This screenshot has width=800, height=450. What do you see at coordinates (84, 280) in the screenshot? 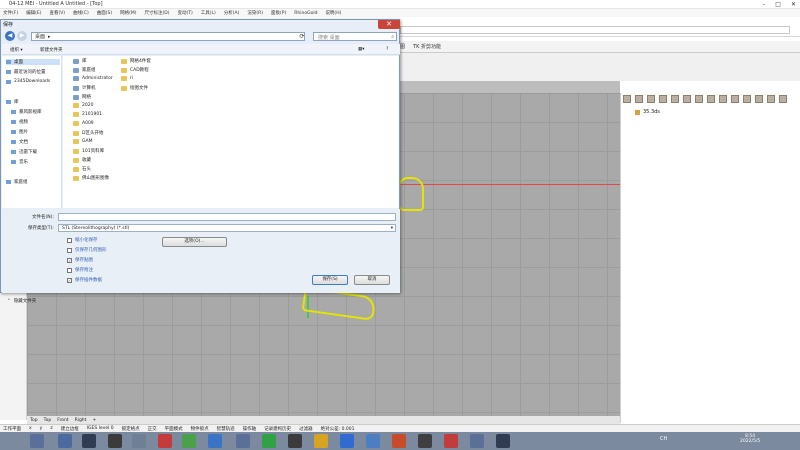
I see `checkbox-plugin-data: ✓ 保存插件数据` at bounding box center [84, 280].